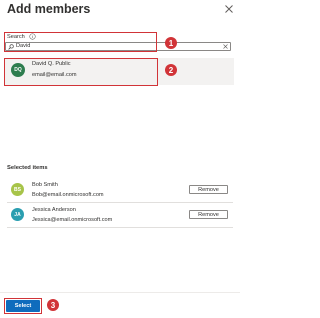 The image size is (320, 318). I want to click on callout-badge-2: 2, so click(171, 70).